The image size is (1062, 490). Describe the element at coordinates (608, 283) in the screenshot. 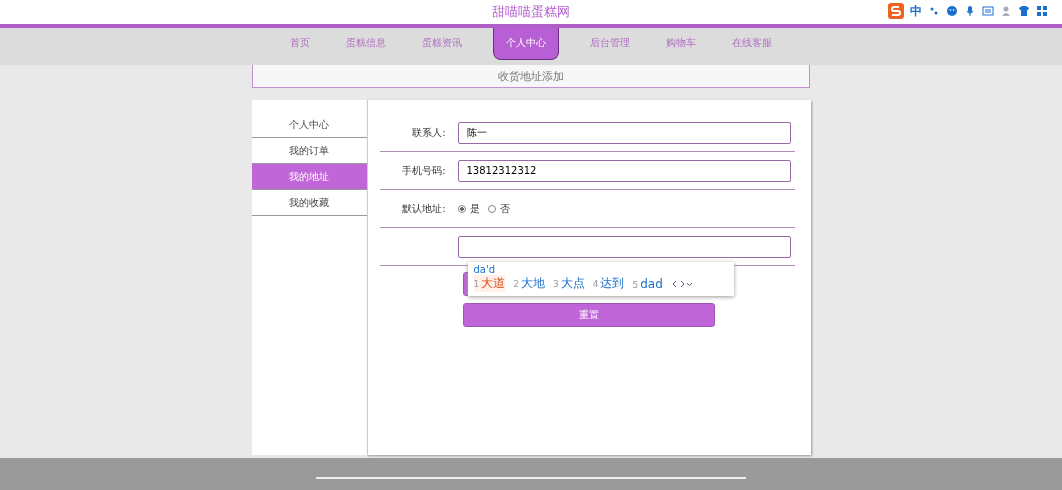

I see `ime-candidate: 4 达到` at that location.